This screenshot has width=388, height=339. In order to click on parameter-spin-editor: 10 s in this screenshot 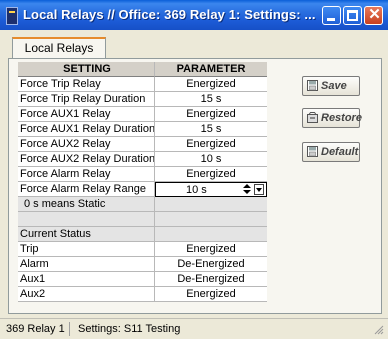, I will do `click(211, 189)`.